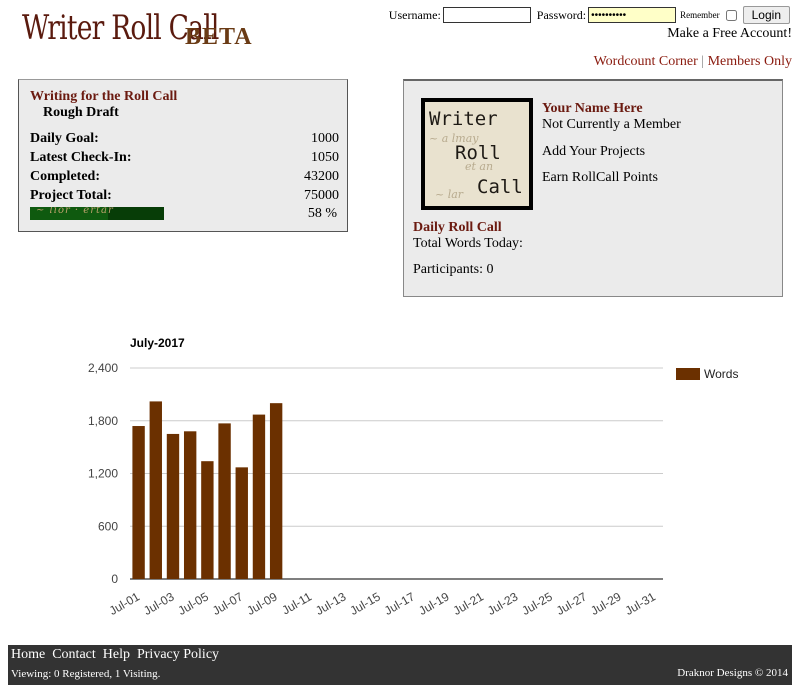 This screenshot has width=800, height=696. Describe the element at coordinates (71, 195) in the screenshot. I see `stat-label: Project Total:` at that location.